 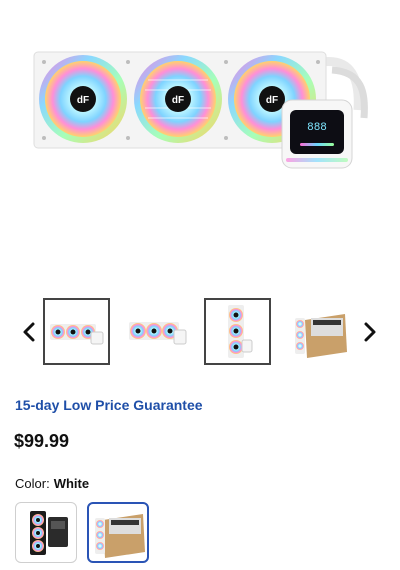 I want to click on chevron-right-icon, so click(x=369, y=332).